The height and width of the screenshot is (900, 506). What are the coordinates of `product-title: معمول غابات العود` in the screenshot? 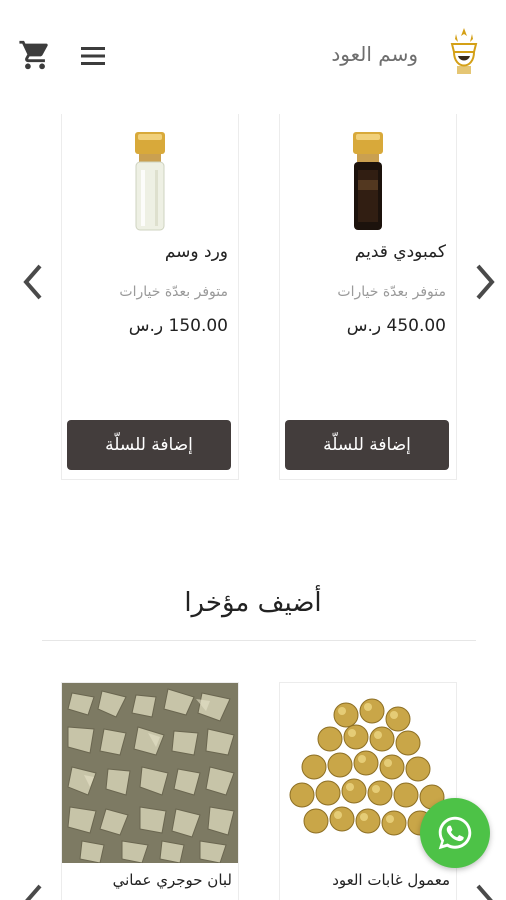 It's located at (391, 880).